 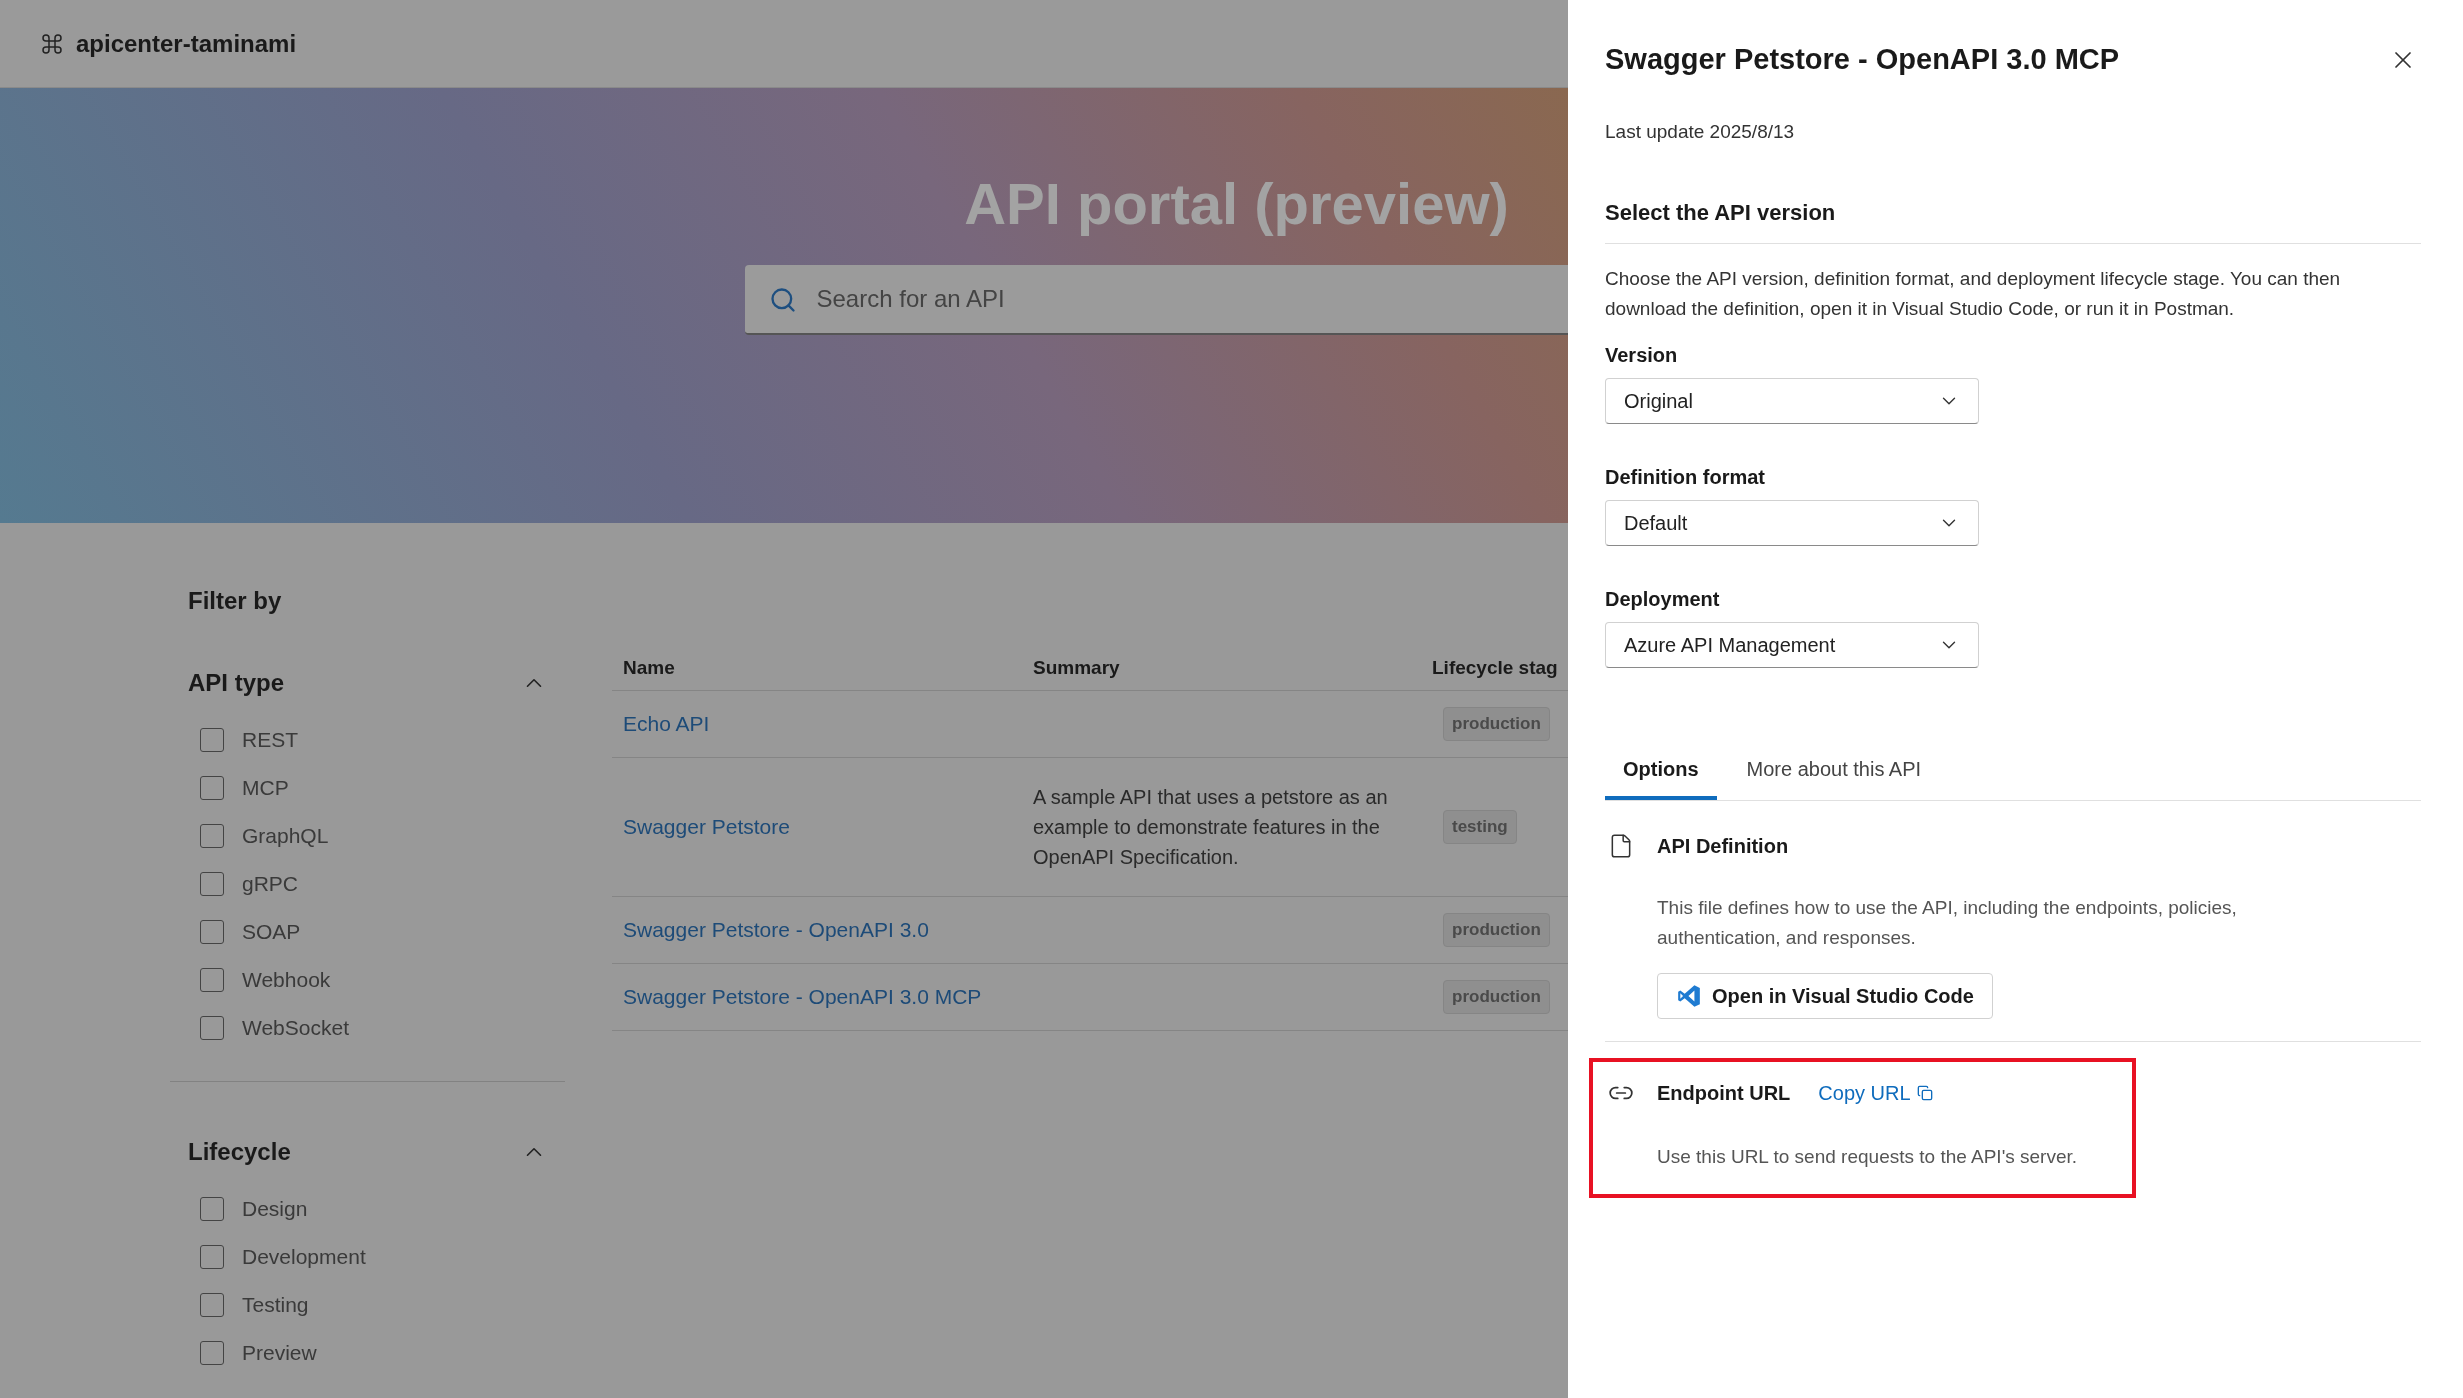 I want to click on code-editor-logo-icon, so click(x=1689, y=996).